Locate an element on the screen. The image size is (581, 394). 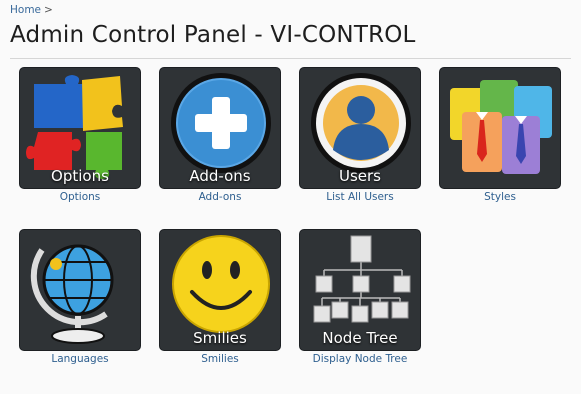
tile-nodetree-overlay: Node Tree is located at coordinates (360, 338).